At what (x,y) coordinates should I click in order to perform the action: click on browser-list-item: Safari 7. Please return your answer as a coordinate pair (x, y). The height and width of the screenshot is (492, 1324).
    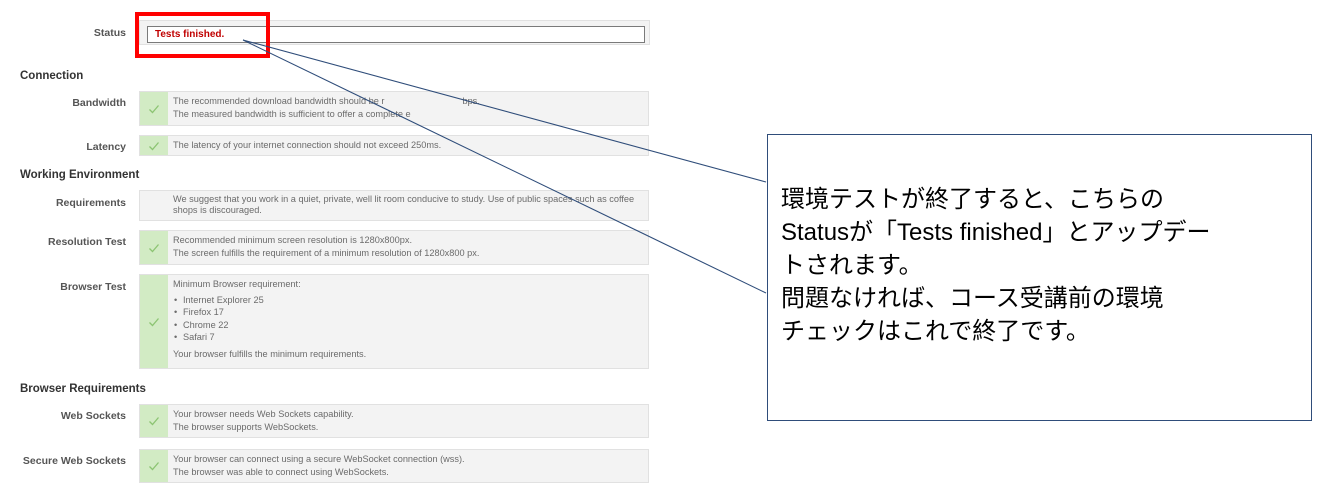
    Looking at the image, I should click on (408, 337).